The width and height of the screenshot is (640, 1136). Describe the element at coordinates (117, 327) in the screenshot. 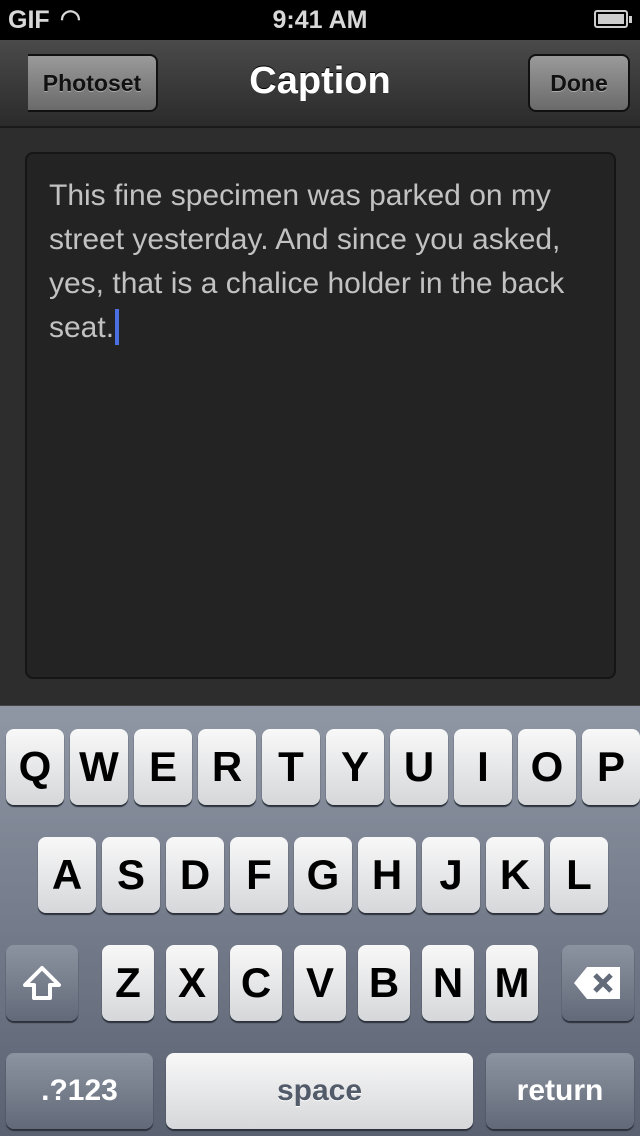

I see `text-cursor` at that location.